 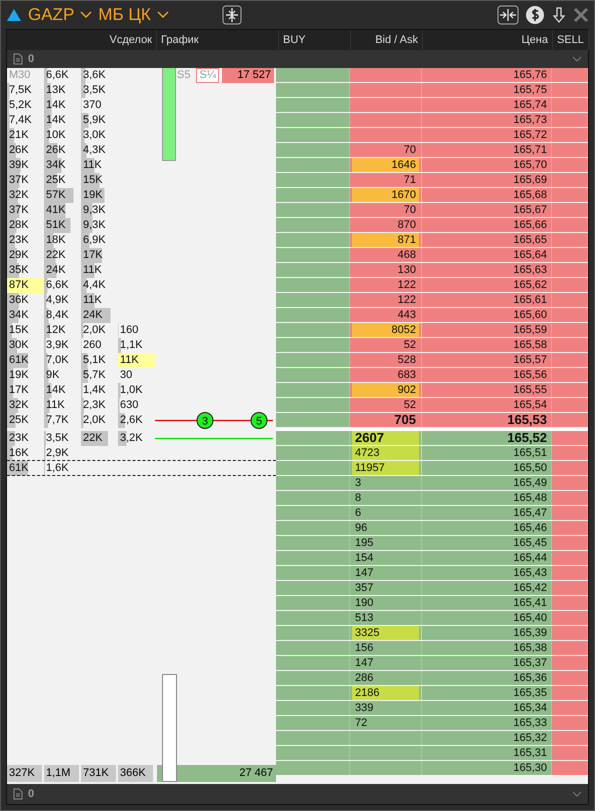 What do you see at coordinates (386, 345) in the screenshot?
I see `bid-ask-cell: 52` at bounding box center [386, 345].